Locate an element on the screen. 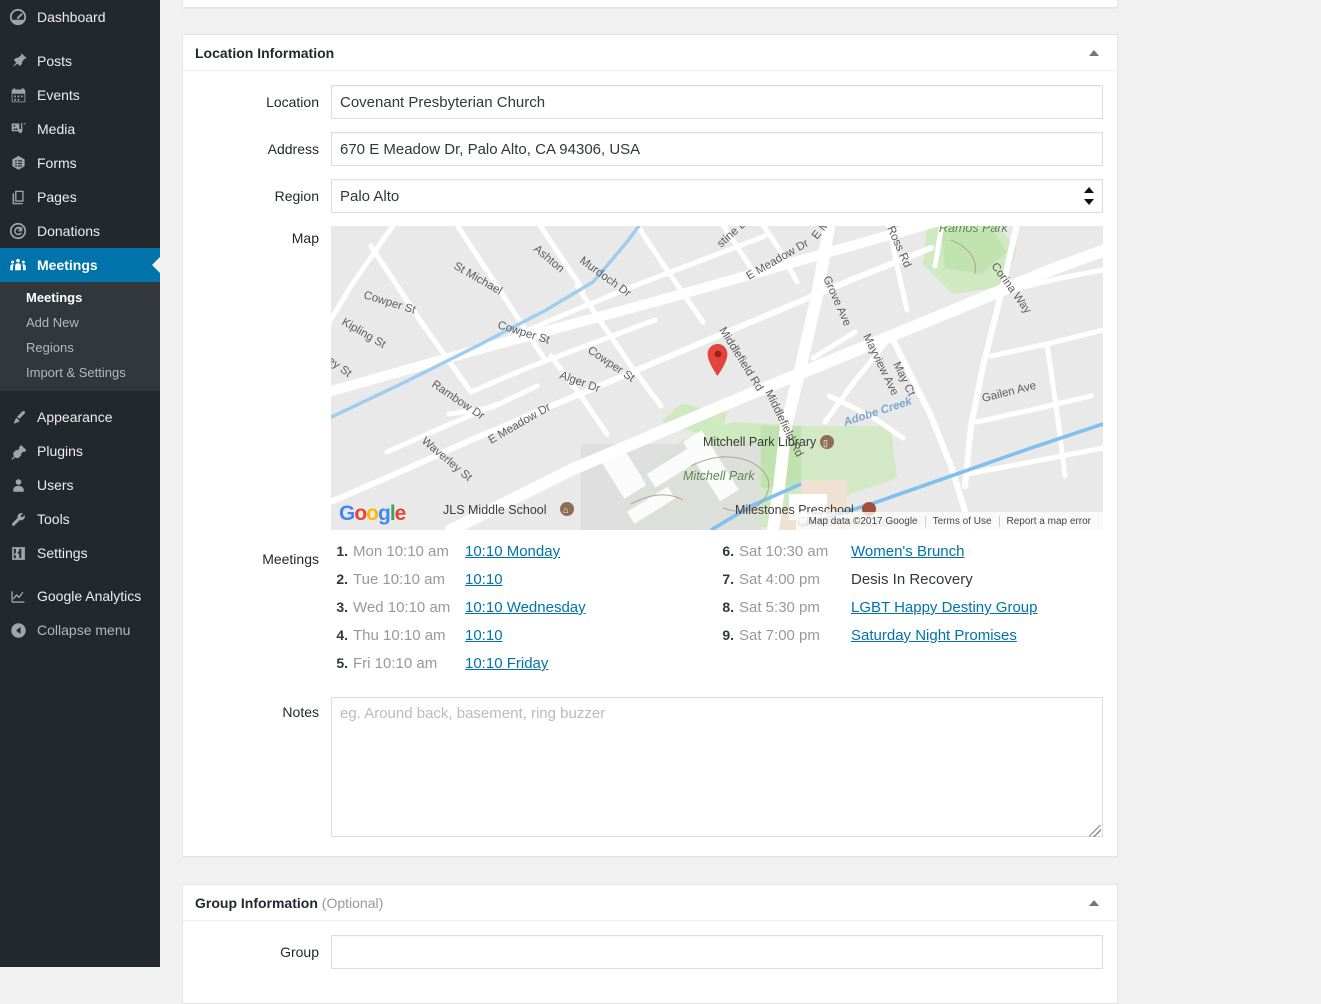 This screenshot has width=1321, height=1004. submenu-item-meetings: Meetings is located at coordinates (80, 297).